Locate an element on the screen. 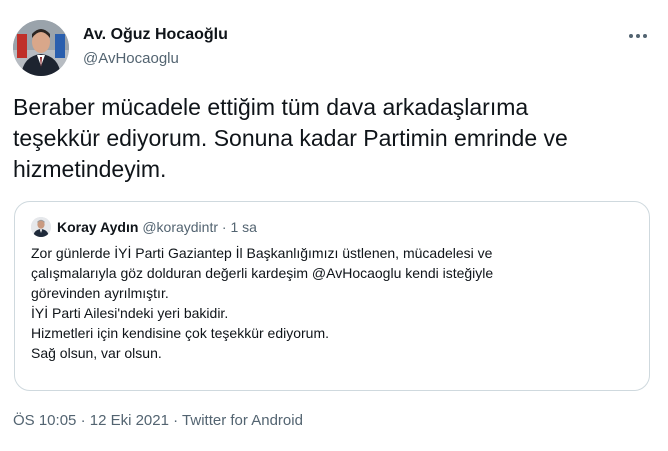  author-name: Av. Oğuz Hocaoğlu is located at coordinates (155, 35).